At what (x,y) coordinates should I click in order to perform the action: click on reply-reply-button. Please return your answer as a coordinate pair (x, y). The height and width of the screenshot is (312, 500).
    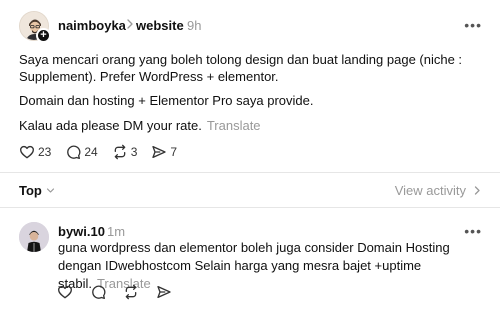
    Looking at the image, I should click on (98, 292).